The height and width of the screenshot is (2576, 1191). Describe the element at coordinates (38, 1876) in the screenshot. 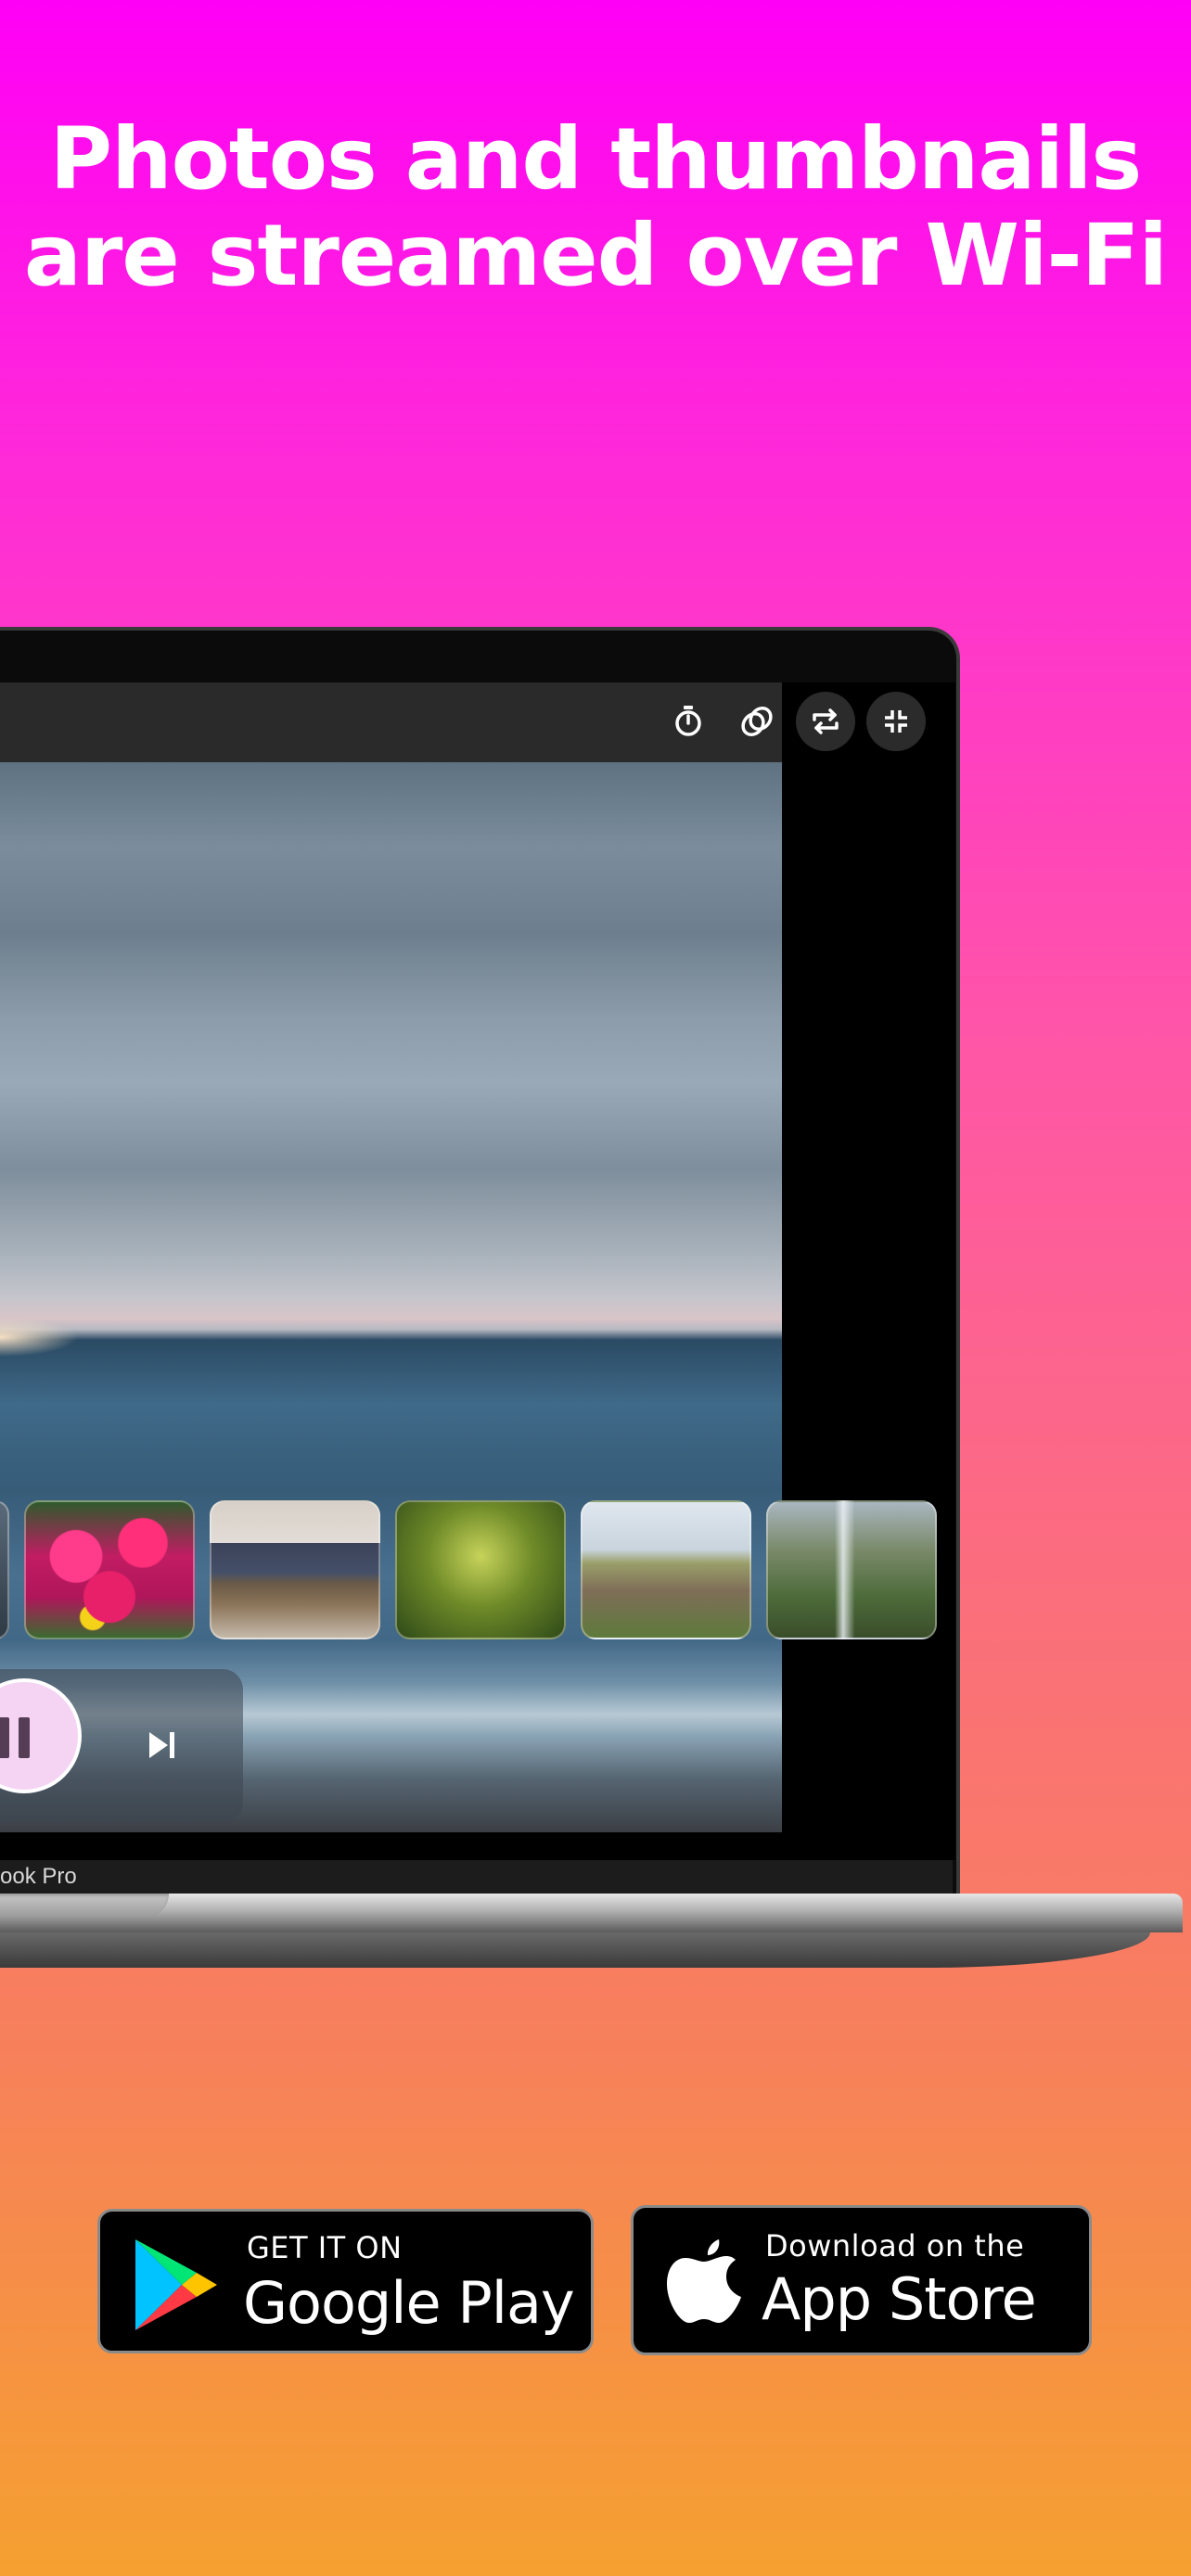

I see `device-label: ook Pro` at that location.